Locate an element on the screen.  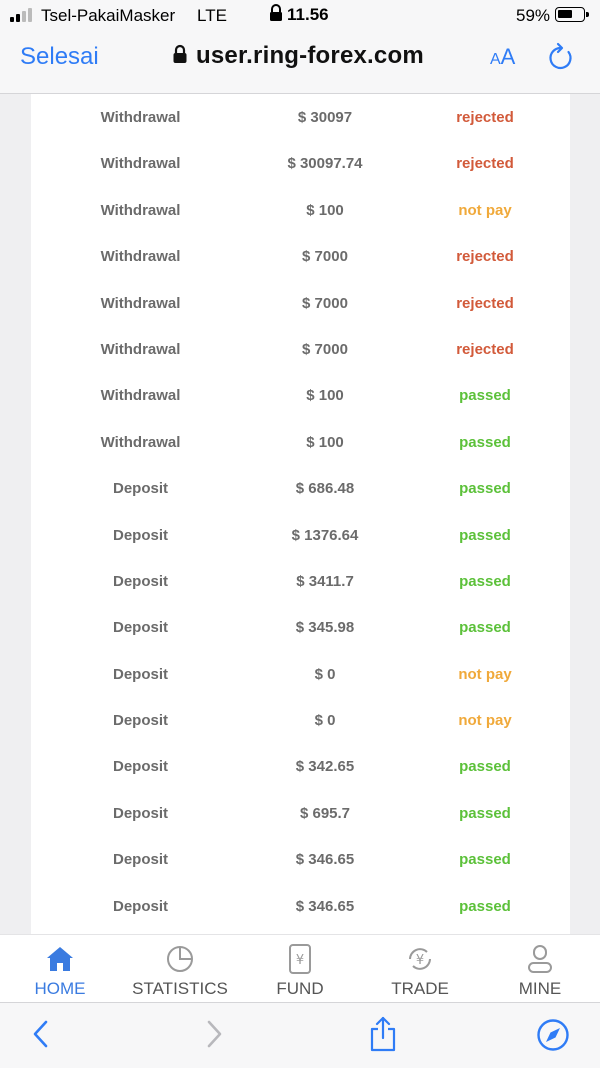
tab-trade: ¥ TRADE is located at coordinates (420, 971).